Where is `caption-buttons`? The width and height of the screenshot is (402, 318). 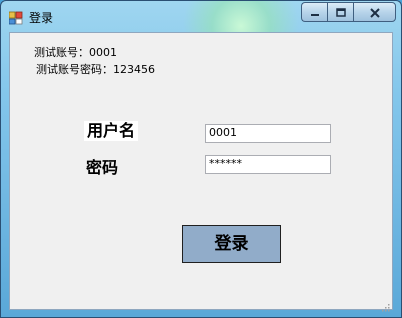 caption-buttons is located at coordinates (348, 12).